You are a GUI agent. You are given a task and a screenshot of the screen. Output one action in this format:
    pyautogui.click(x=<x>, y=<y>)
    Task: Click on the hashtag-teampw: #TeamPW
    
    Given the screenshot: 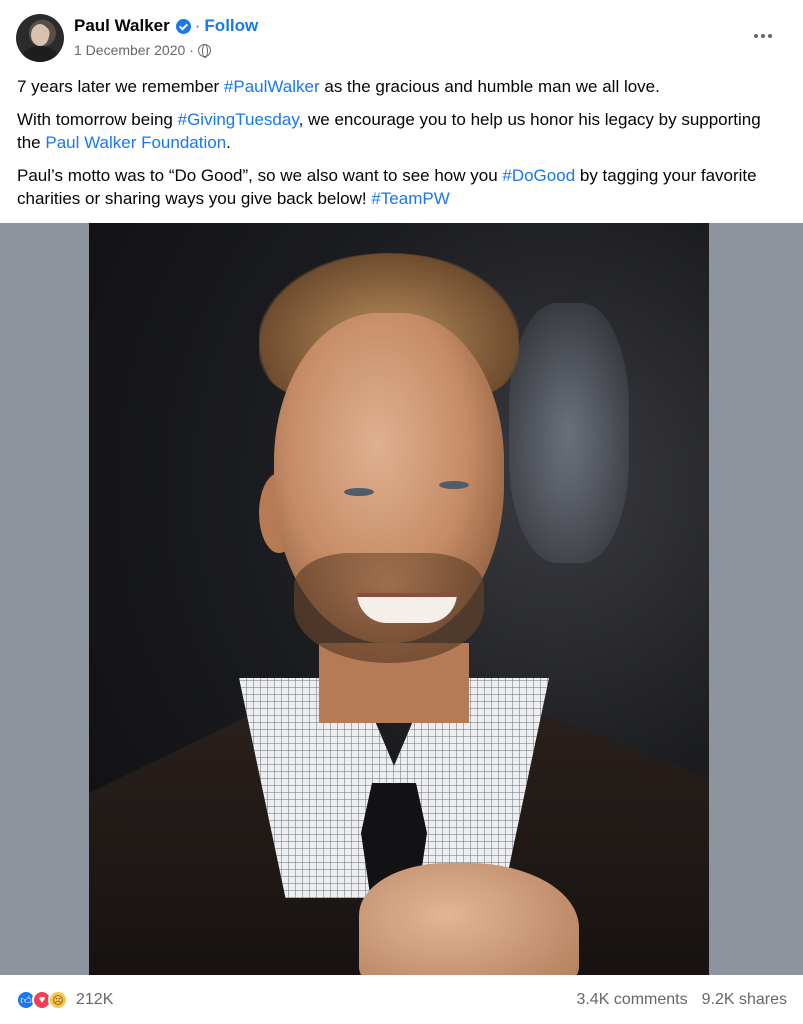 What is the action you would take?
    pyautogui.click(x=410, y=198)
    